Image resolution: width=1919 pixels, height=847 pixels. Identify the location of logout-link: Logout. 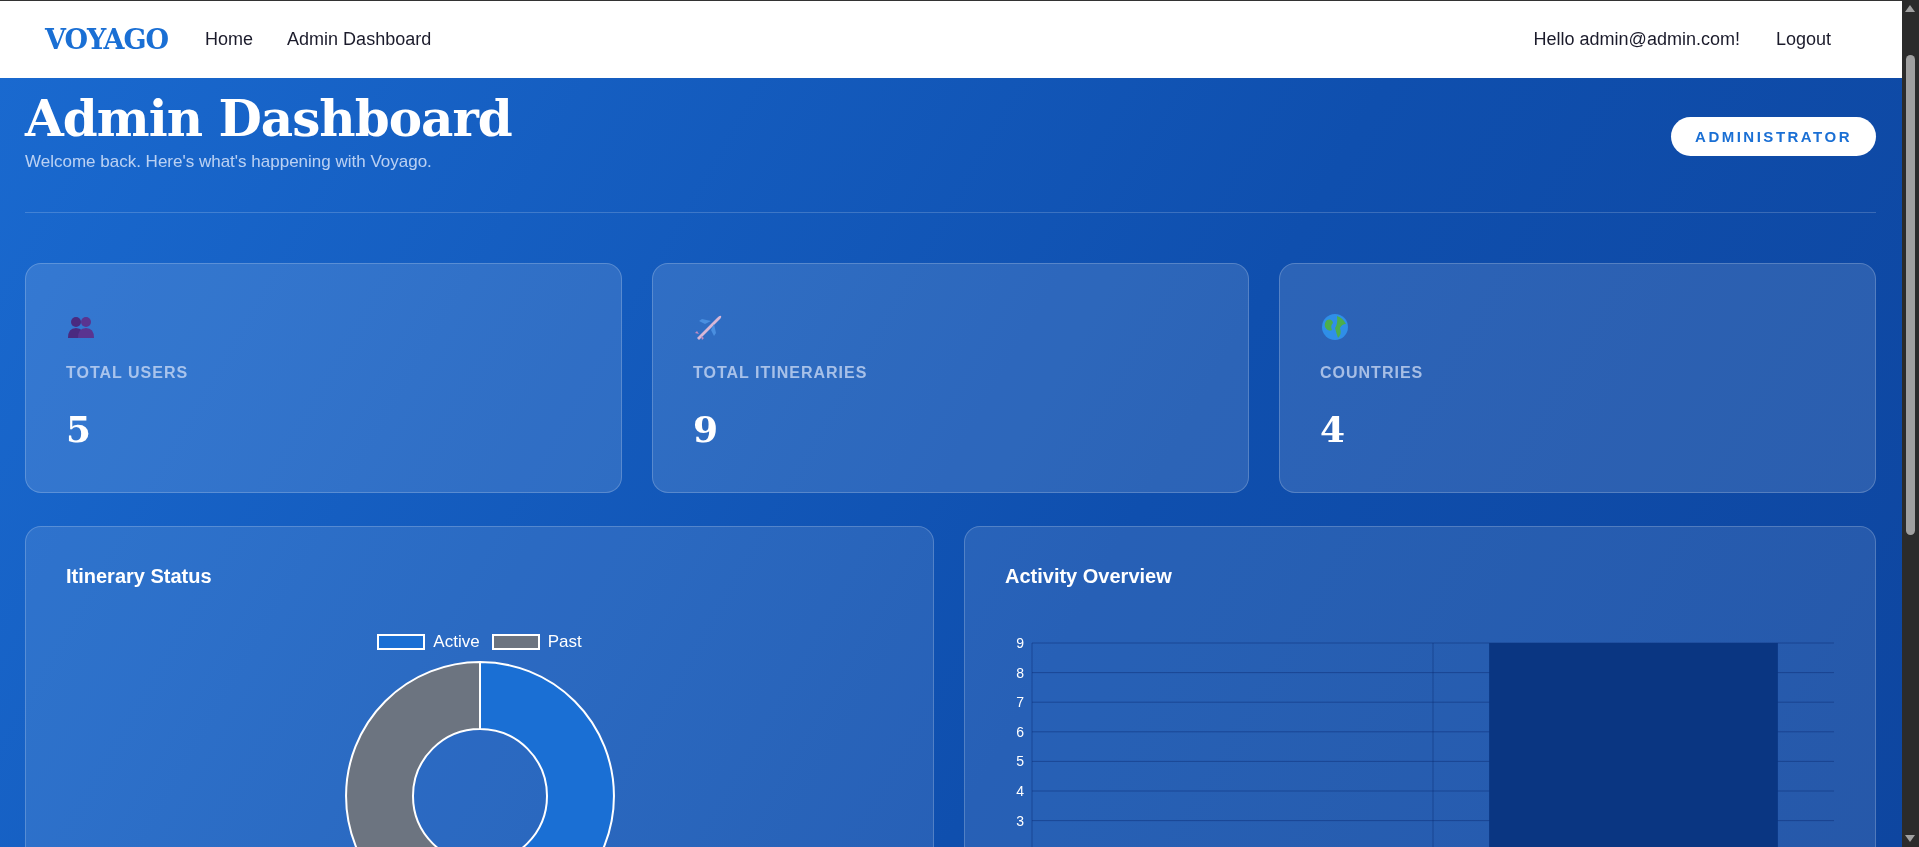
(1803, 39).